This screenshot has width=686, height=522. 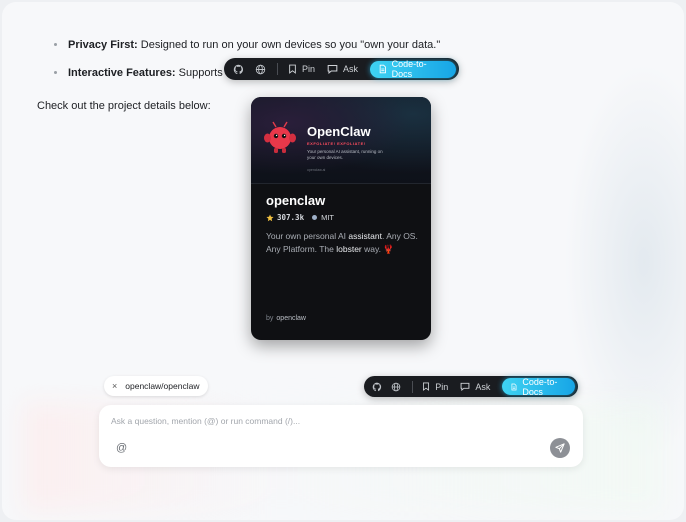 I want to click on feature-title: Interactive Features:, so click(x=122, y=73).